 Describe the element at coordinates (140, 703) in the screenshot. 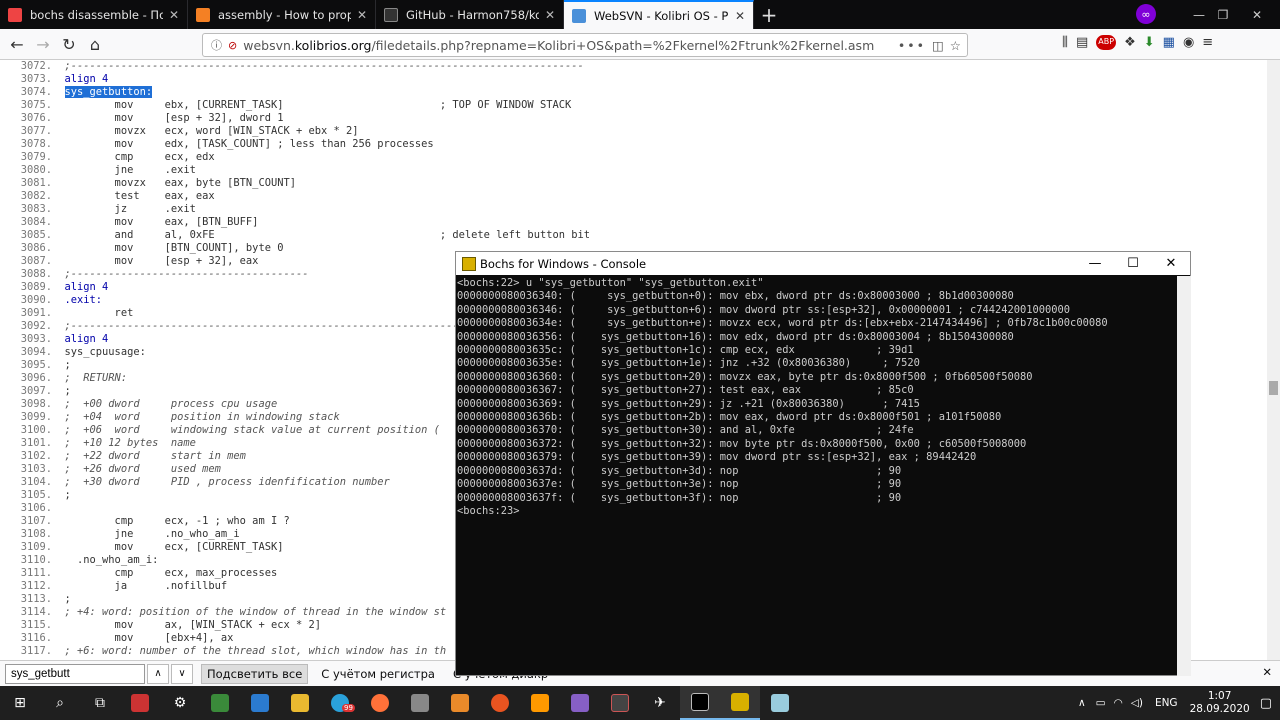

I see `app-red-icon` at that location.